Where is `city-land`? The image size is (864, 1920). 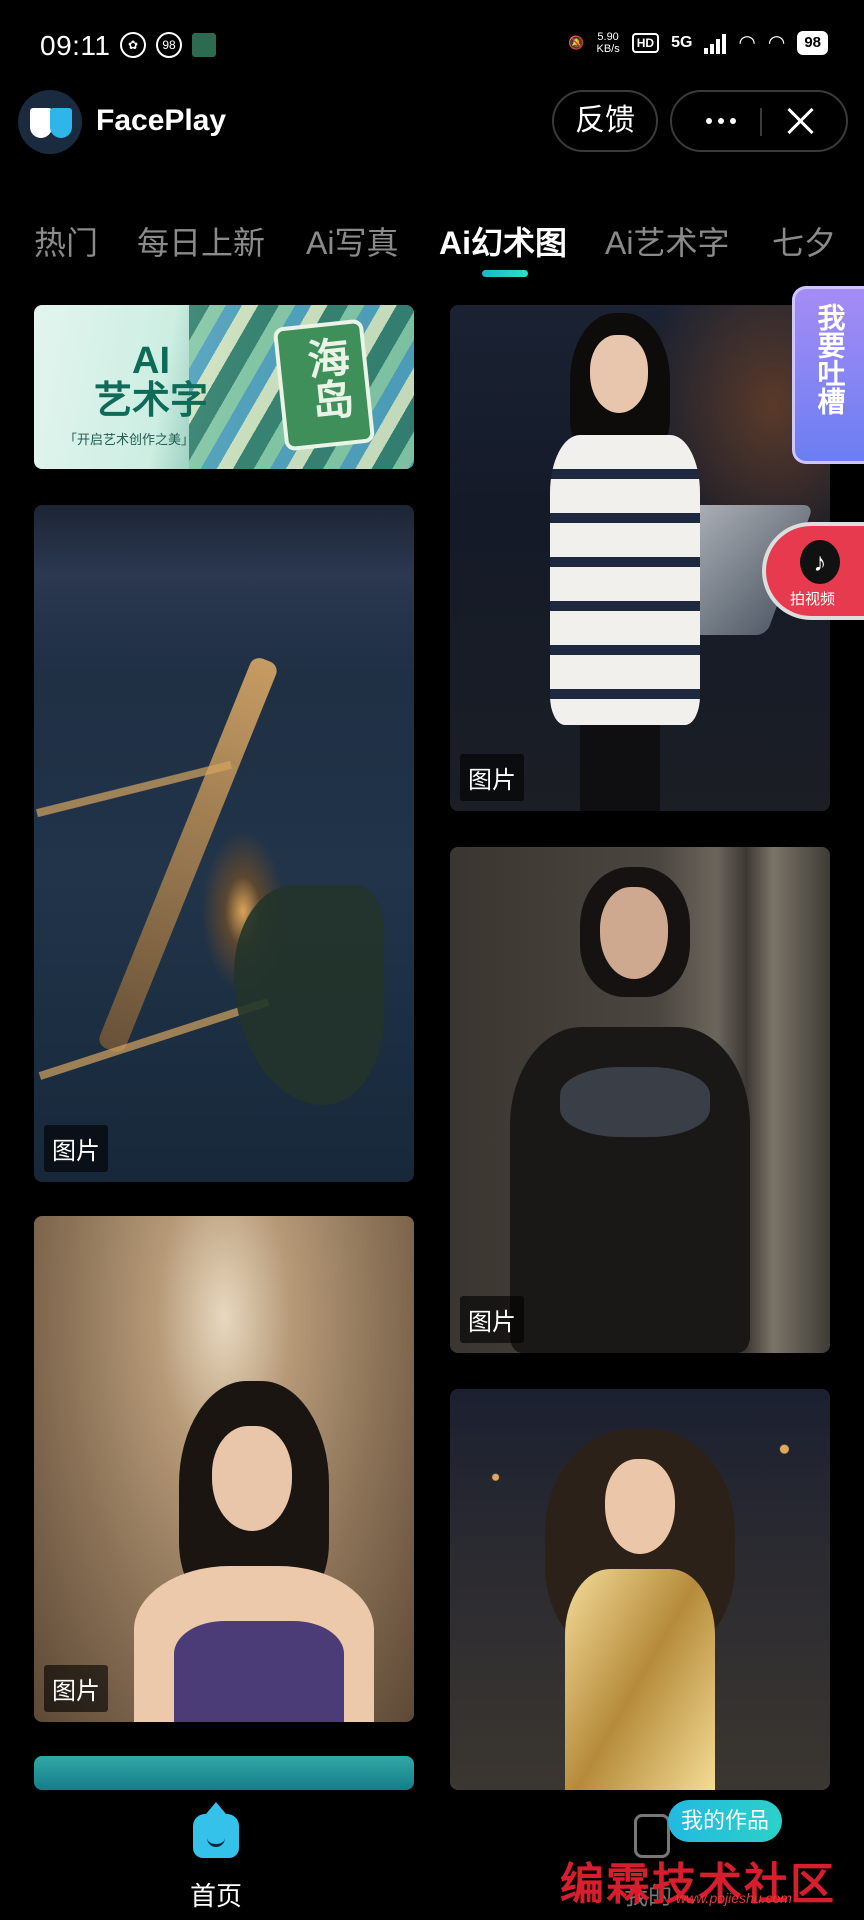
city-land is located at coordinates (309, 995).